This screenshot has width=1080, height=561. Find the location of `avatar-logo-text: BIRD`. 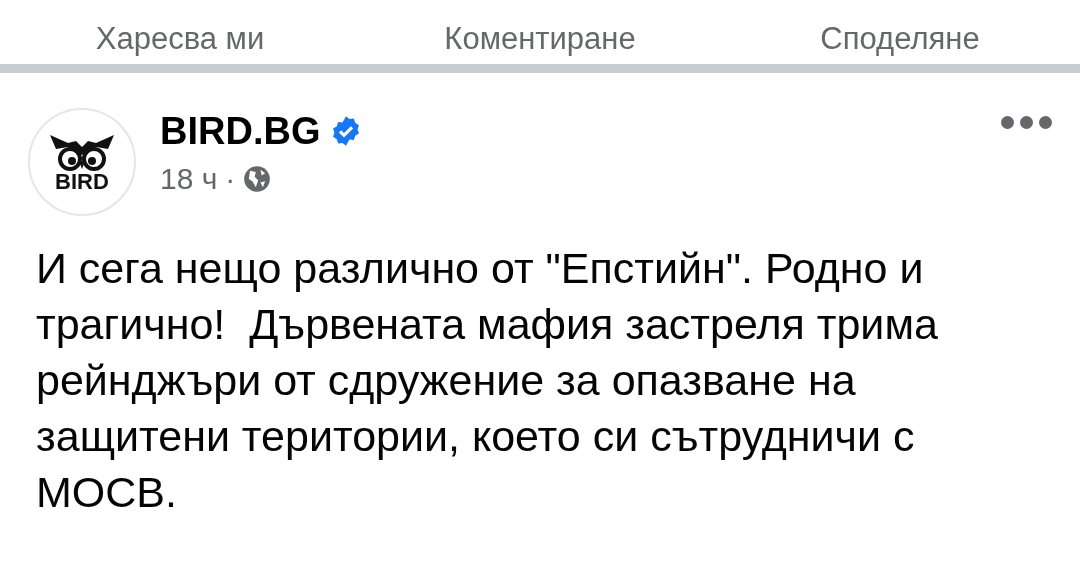

avatar-logo-text: BIRD is located at coordinates (82, 182).